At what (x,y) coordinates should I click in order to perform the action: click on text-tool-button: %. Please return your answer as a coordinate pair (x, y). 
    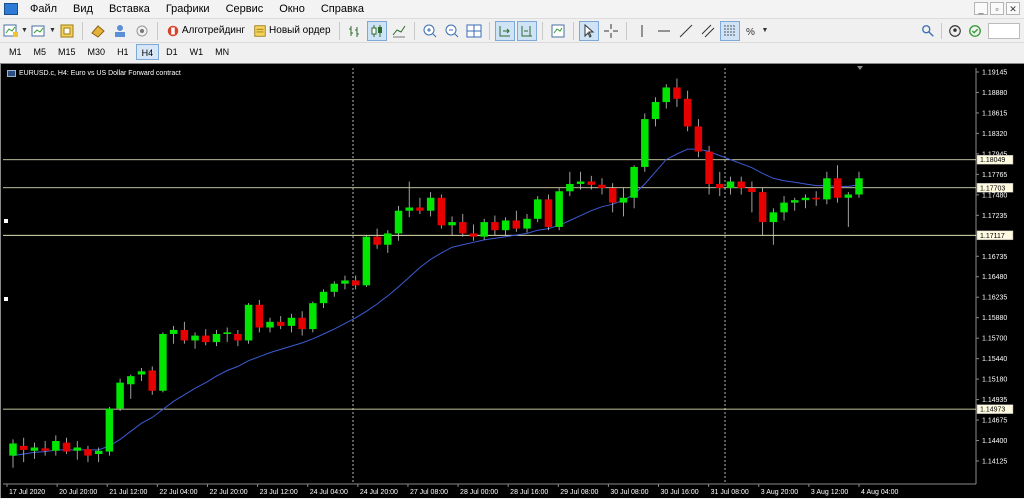
    Looking at the image, I should click on (752, 31).